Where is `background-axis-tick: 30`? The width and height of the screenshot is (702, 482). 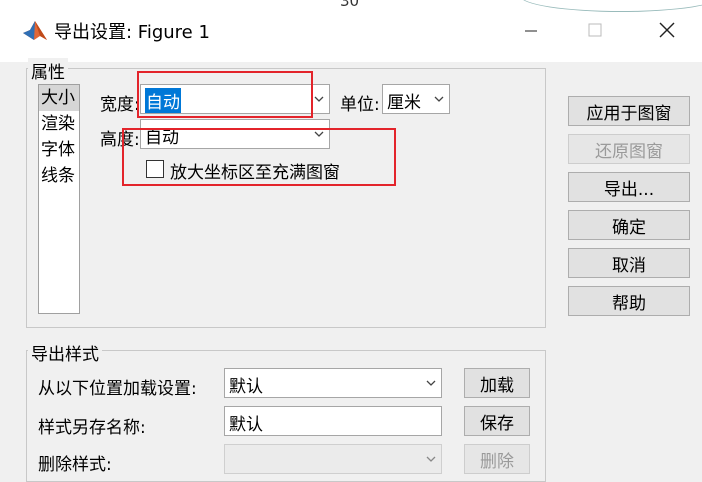
background-axis-tick: 30 is located at coordinates (350, 5).